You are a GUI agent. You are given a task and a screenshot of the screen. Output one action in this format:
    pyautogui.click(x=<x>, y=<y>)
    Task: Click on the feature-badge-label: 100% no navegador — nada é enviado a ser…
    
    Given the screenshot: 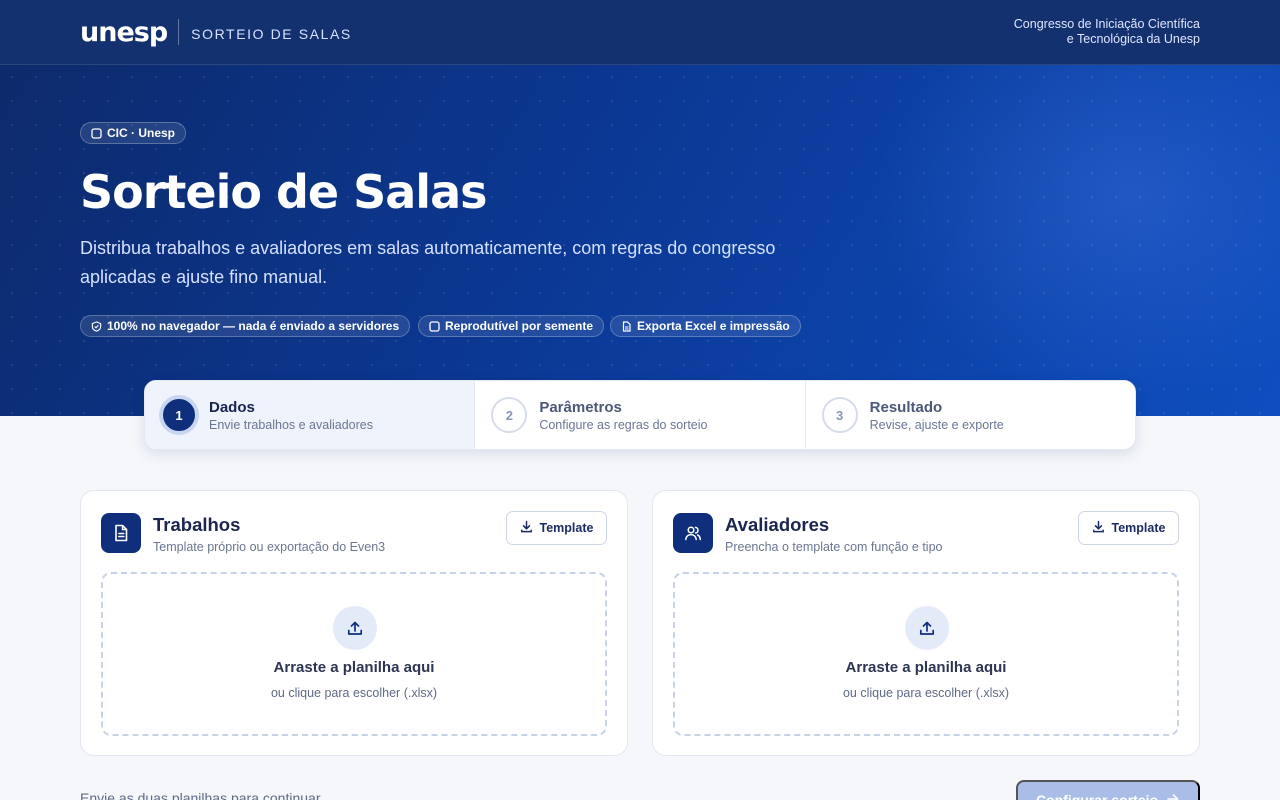 What is the action you would take?
    pyautogui.click(x=253, y=326)
    